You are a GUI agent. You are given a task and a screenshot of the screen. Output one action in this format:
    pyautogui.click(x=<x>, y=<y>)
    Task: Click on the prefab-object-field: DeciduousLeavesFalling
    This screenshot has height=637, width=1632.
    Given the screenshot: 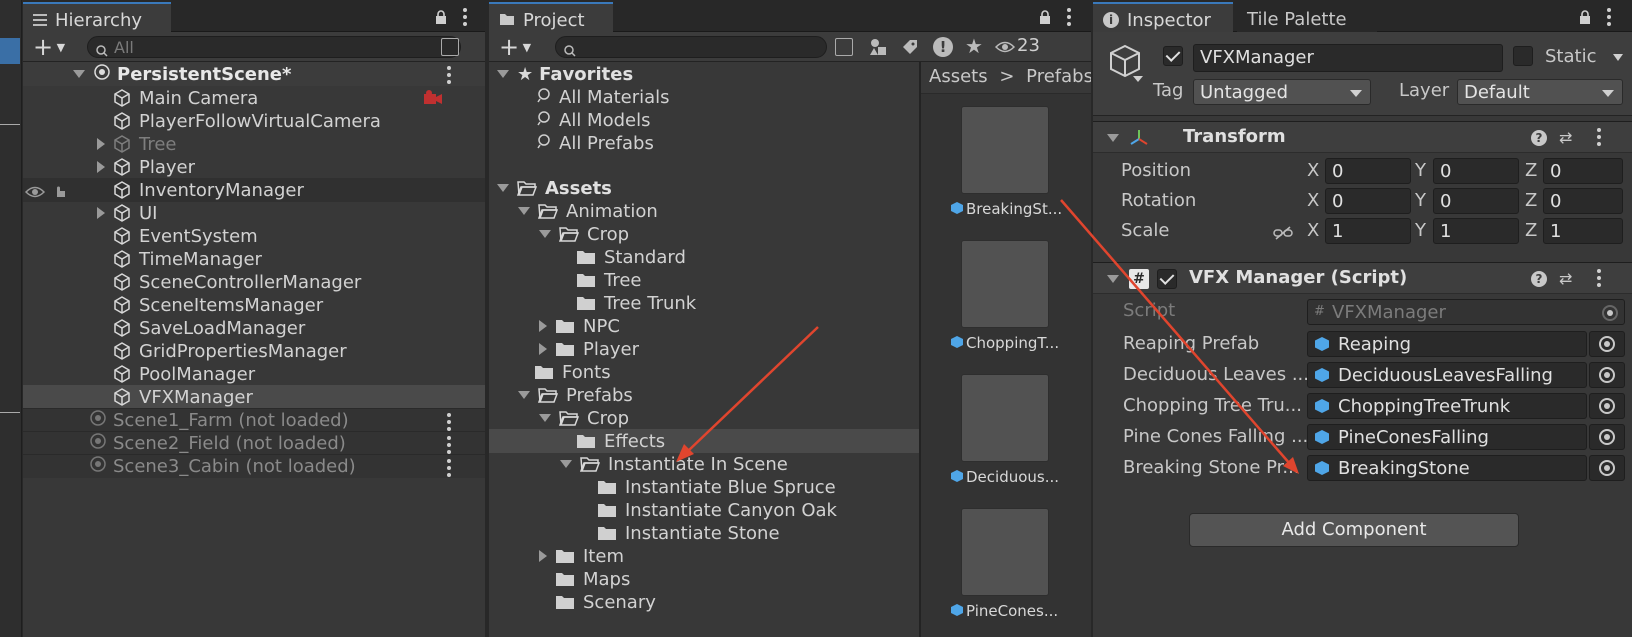 What is the action you would take?
    pyautogui.click(x=1447, y=375)
    